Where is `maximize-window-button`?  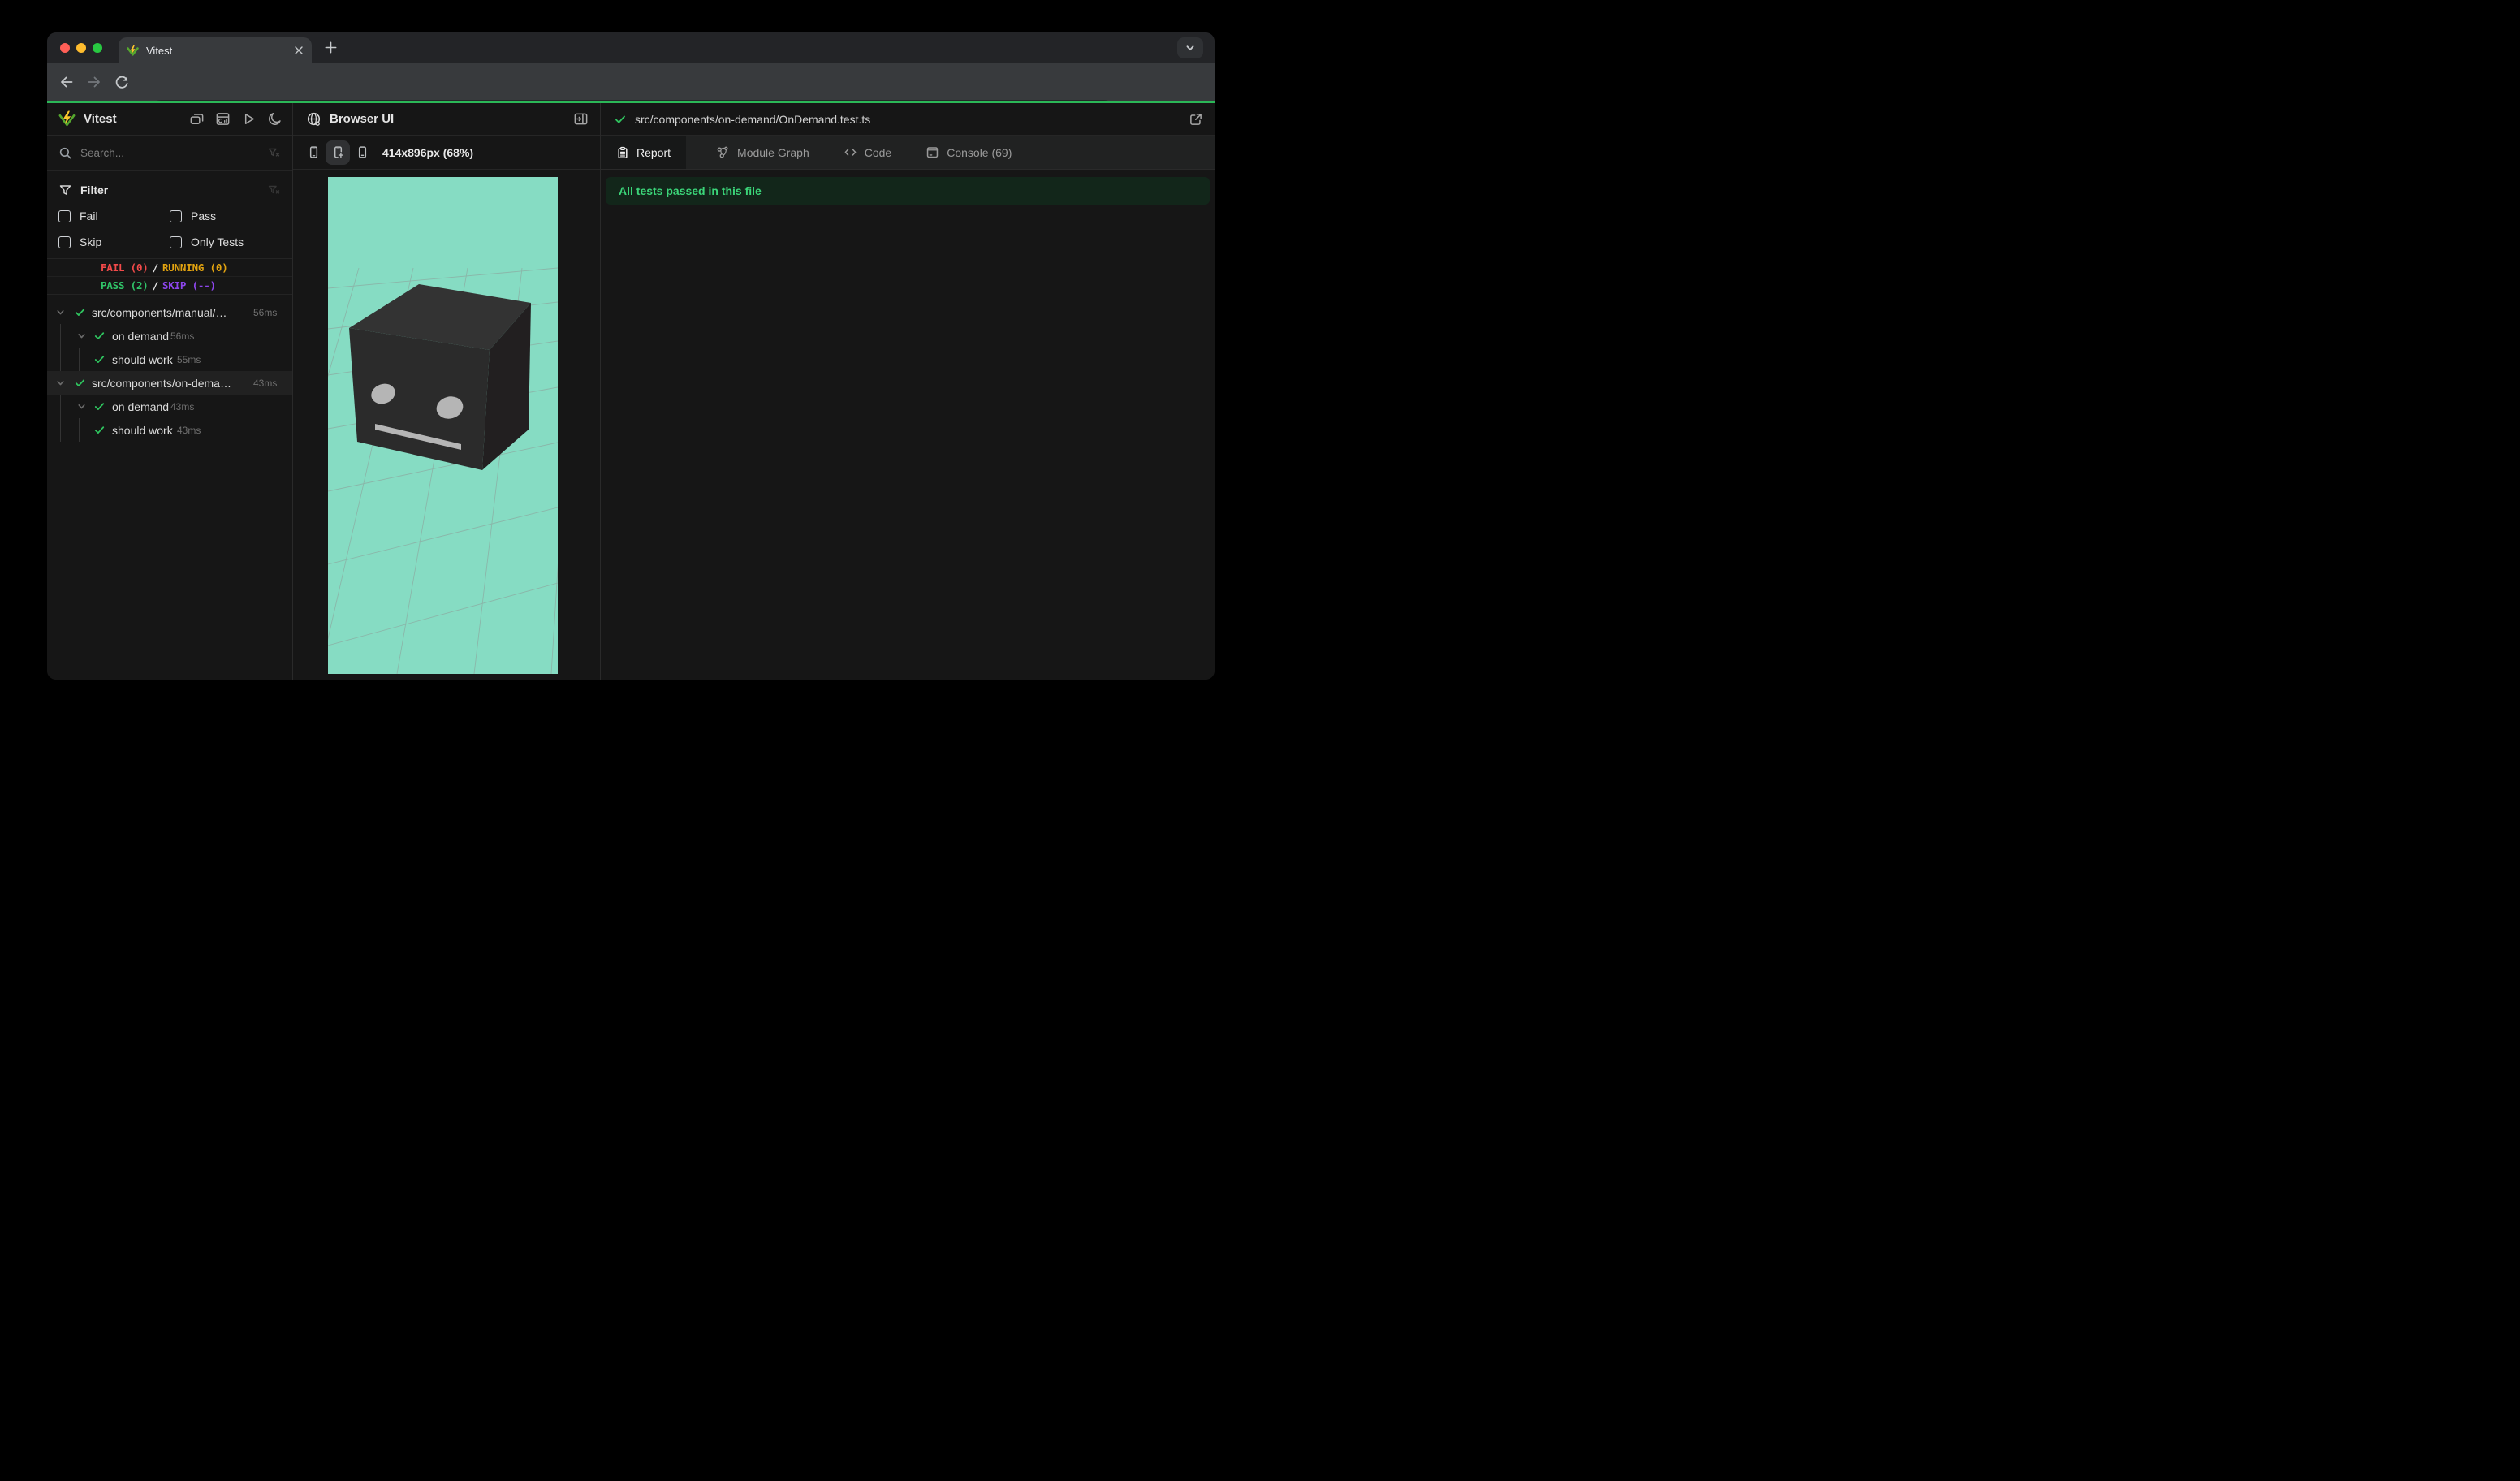
maximize-window-button is located at coordinates (97, 48).